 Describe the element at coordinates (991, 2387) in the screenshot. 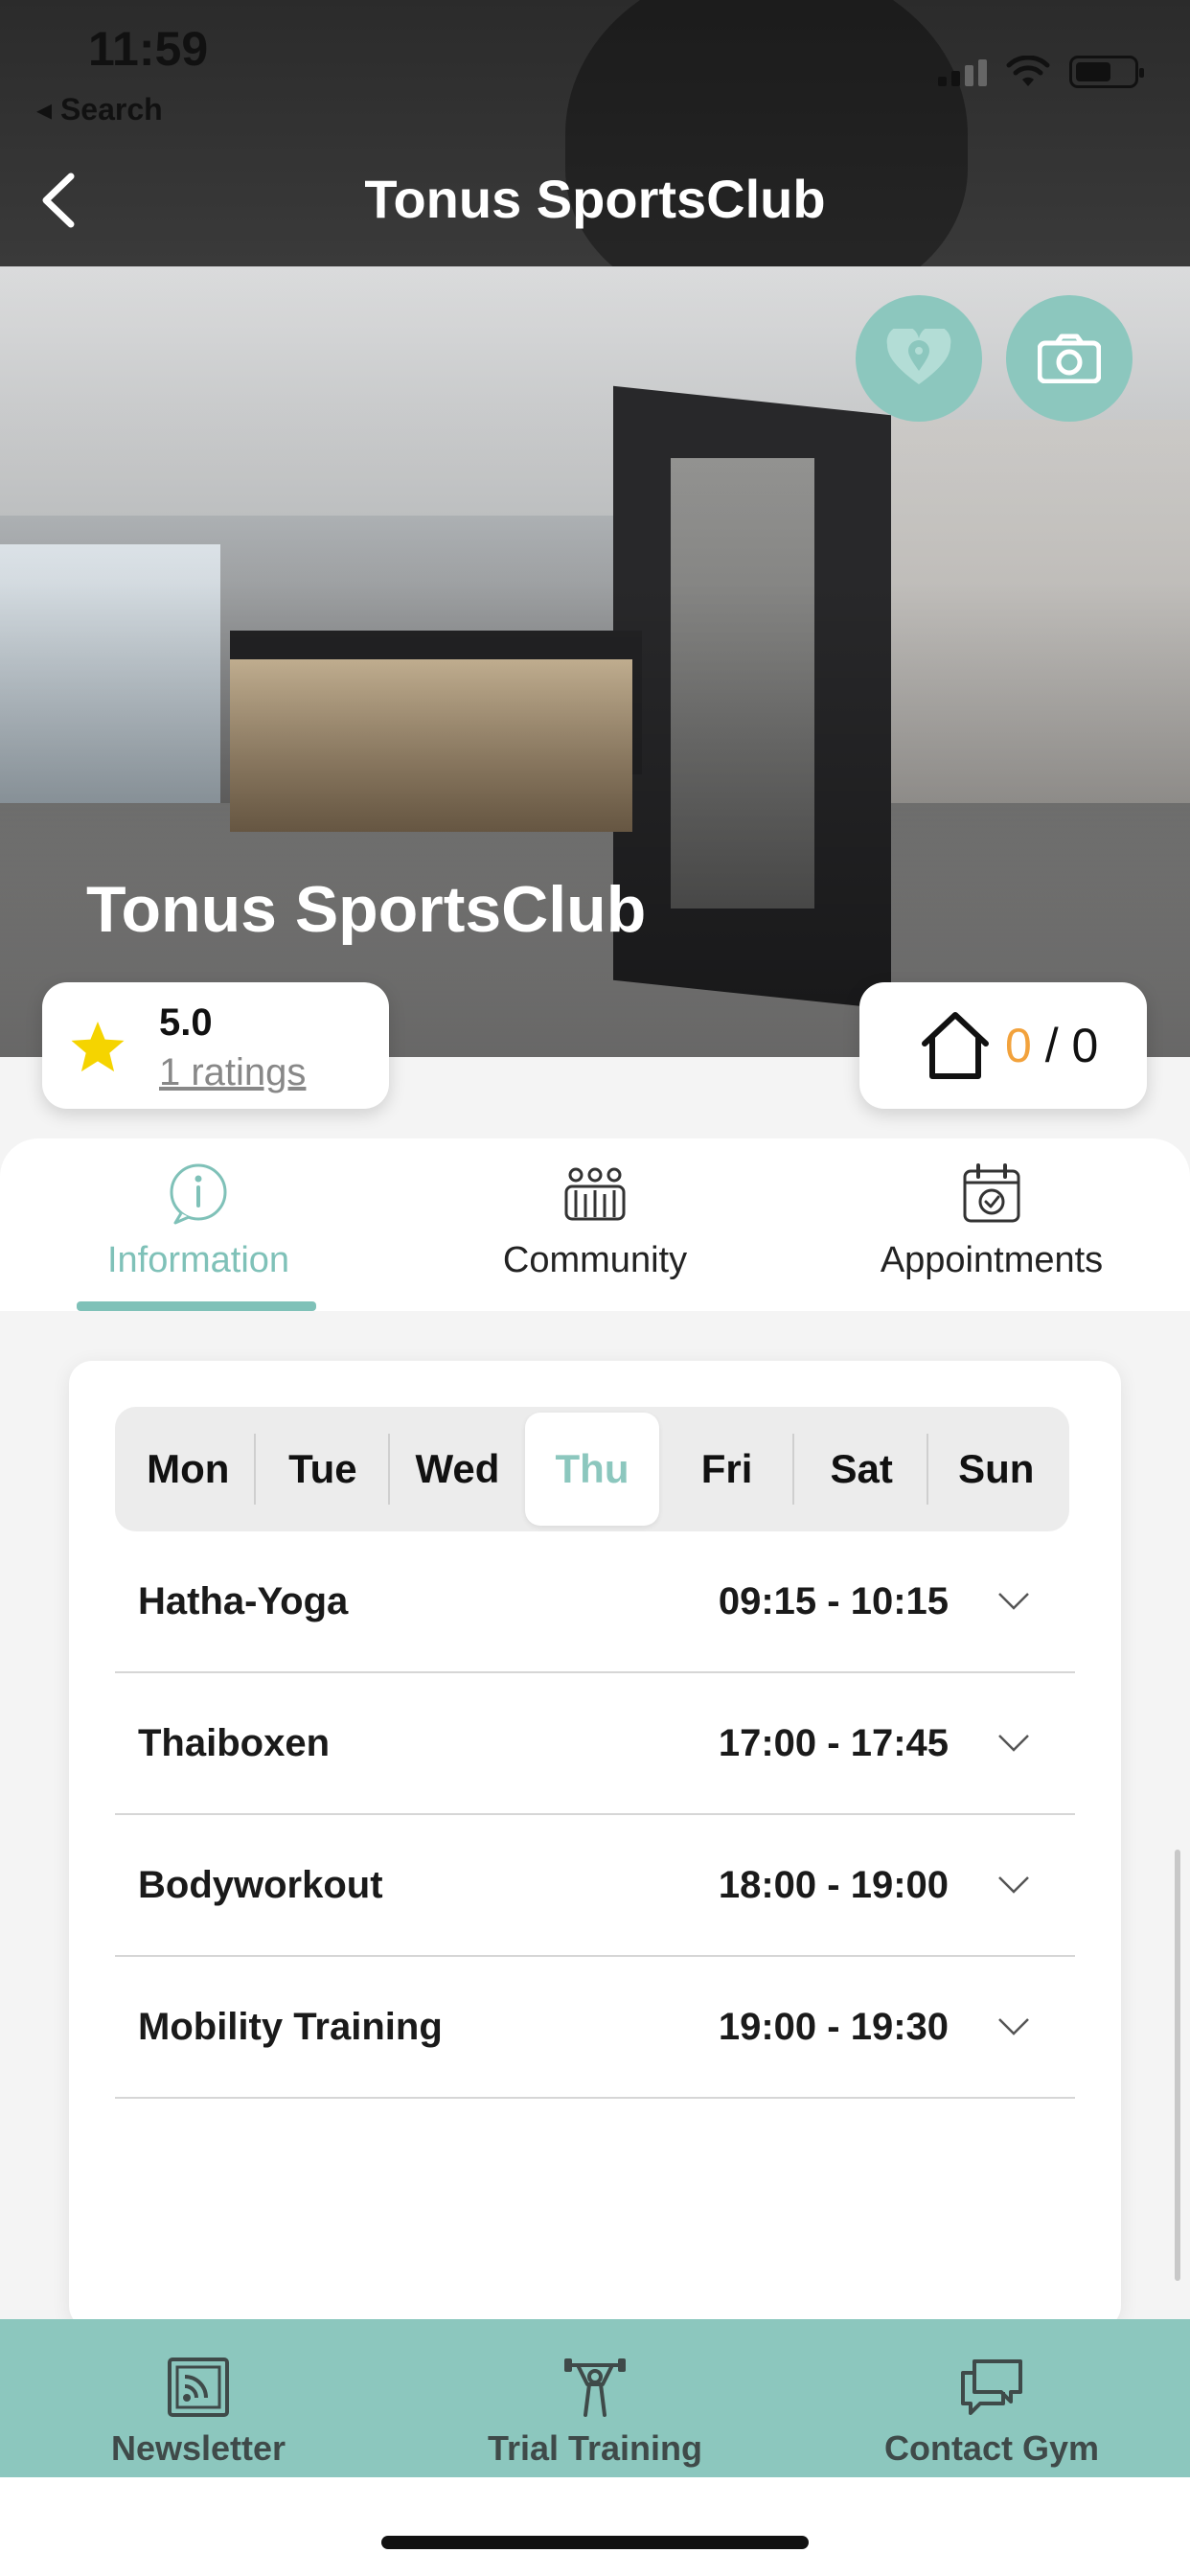

I see `chat-icon` at that location.